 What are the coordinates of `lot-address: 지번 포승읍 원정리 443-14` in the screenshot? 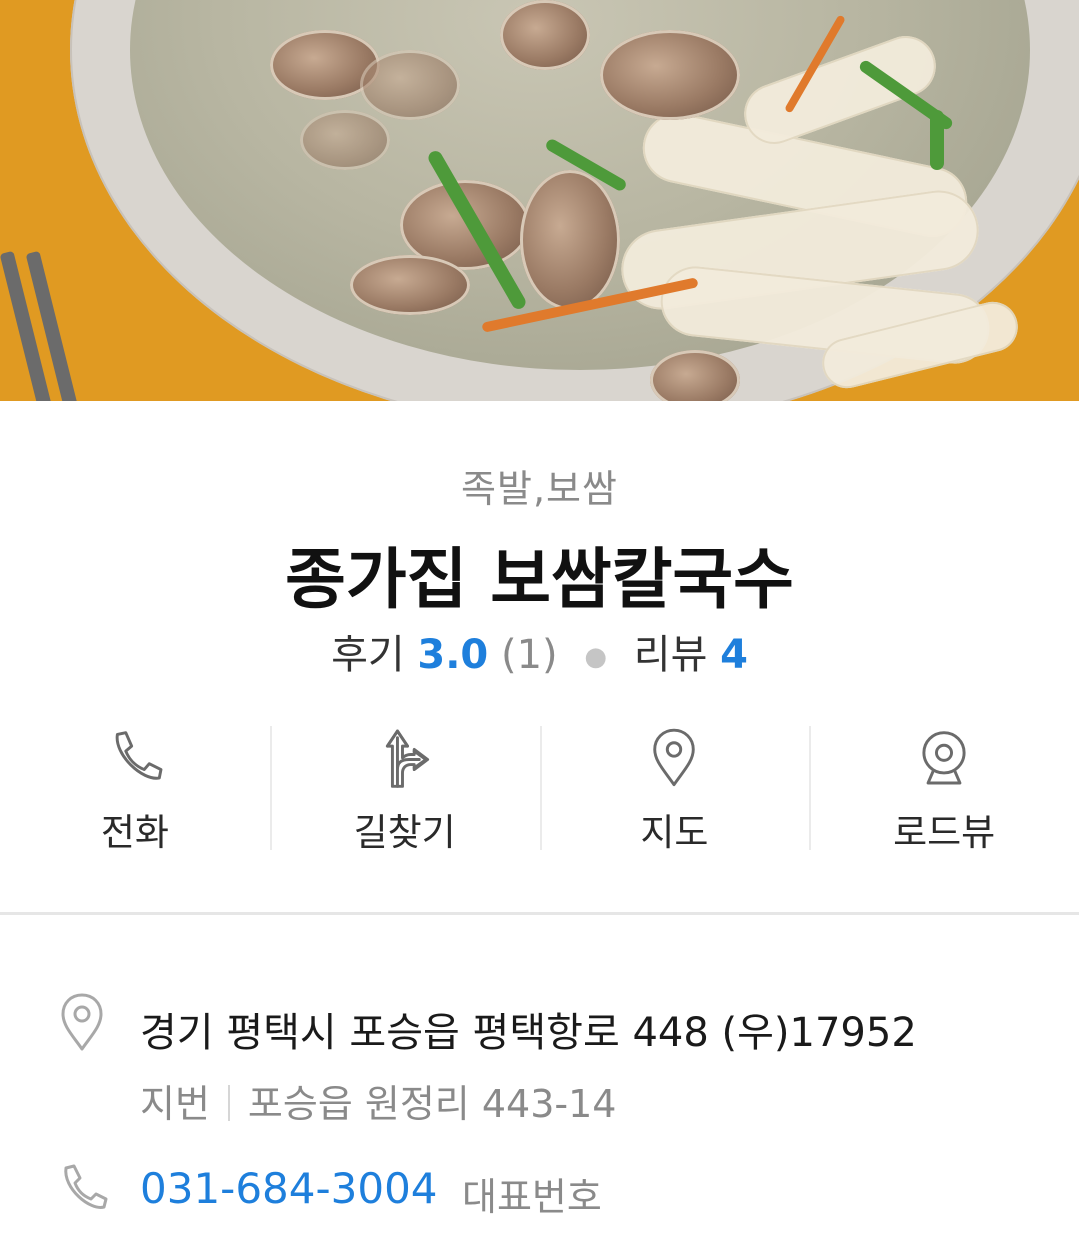 It's located at (378, 1100).